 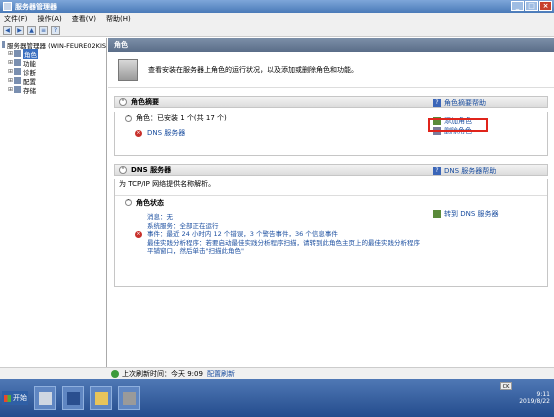 I want to click on goto-icon, so click(x=437, y=214).